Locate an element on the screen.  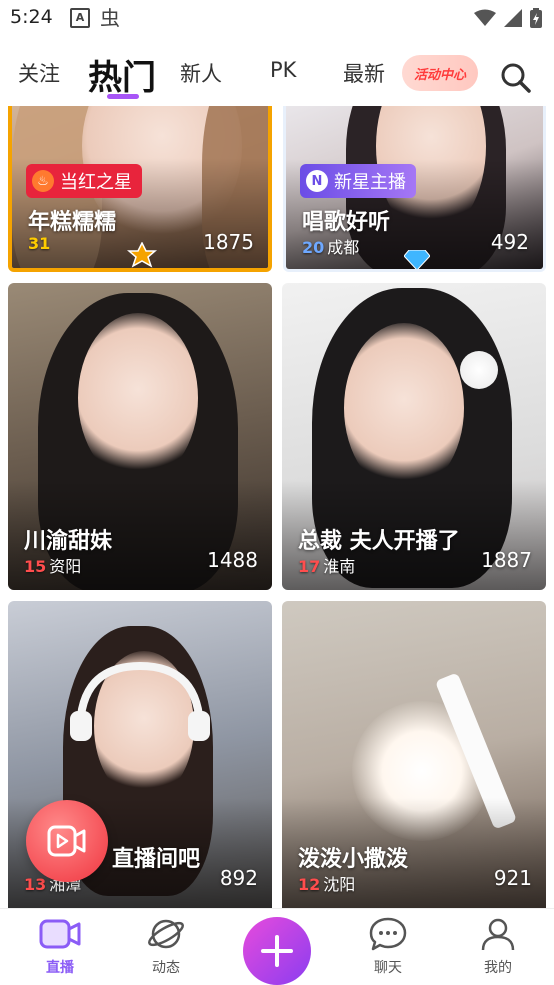
location: 沈阳 is located at coordinates (339, 884).